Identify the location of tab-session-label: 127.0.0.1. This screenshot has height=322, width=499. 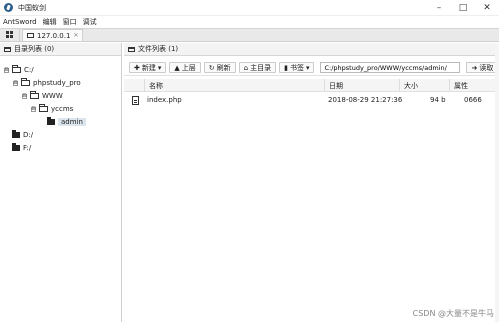
(54, 35).